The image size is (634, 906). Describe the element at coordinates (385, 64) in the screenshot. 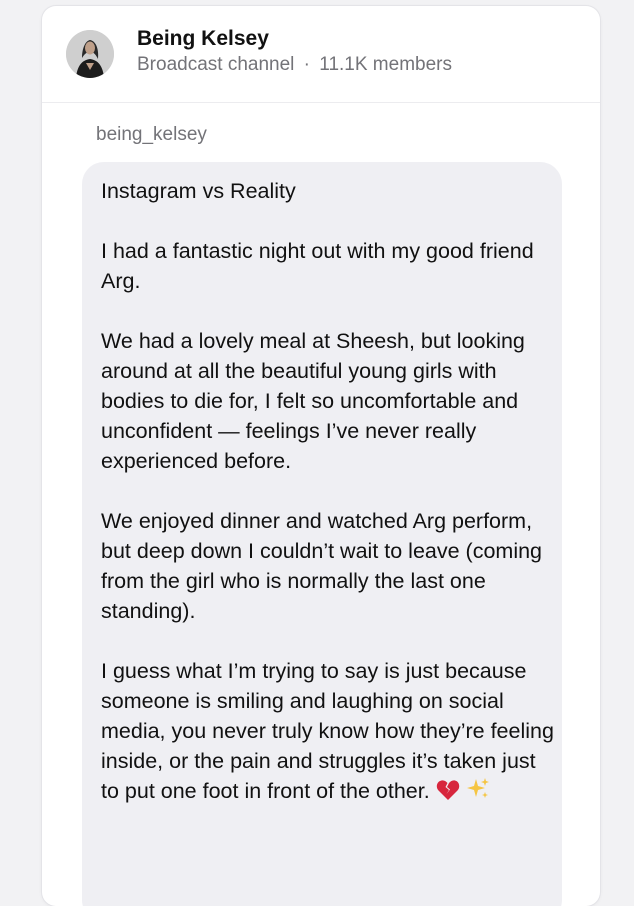

I see `member-count: 11.1K members` at that location.